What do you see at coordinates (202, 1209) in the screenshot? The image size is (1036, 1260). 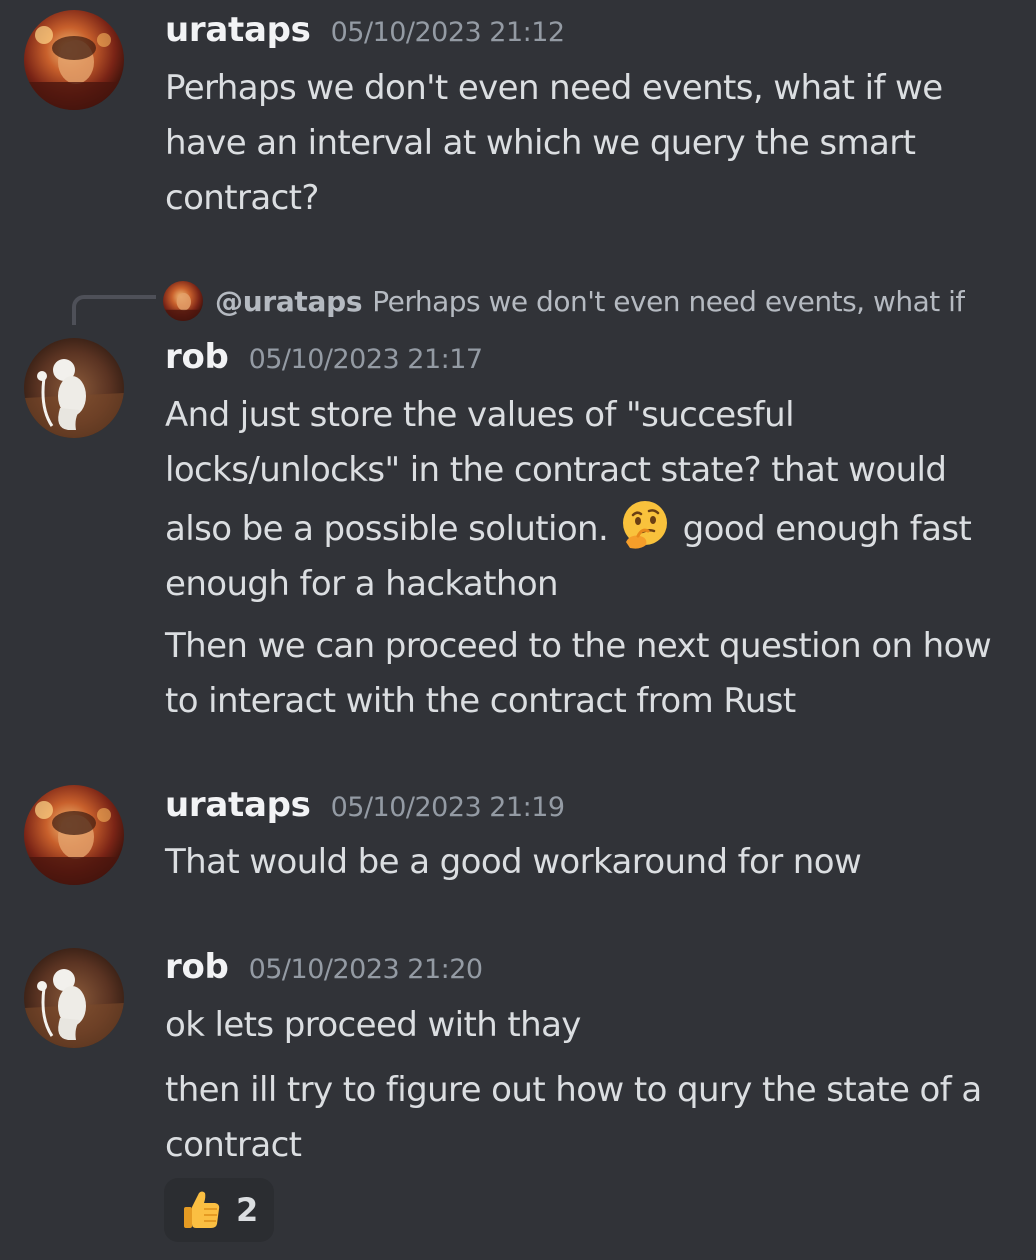 I see `thumbs-up-icon` at bounding box center [202, 1209].